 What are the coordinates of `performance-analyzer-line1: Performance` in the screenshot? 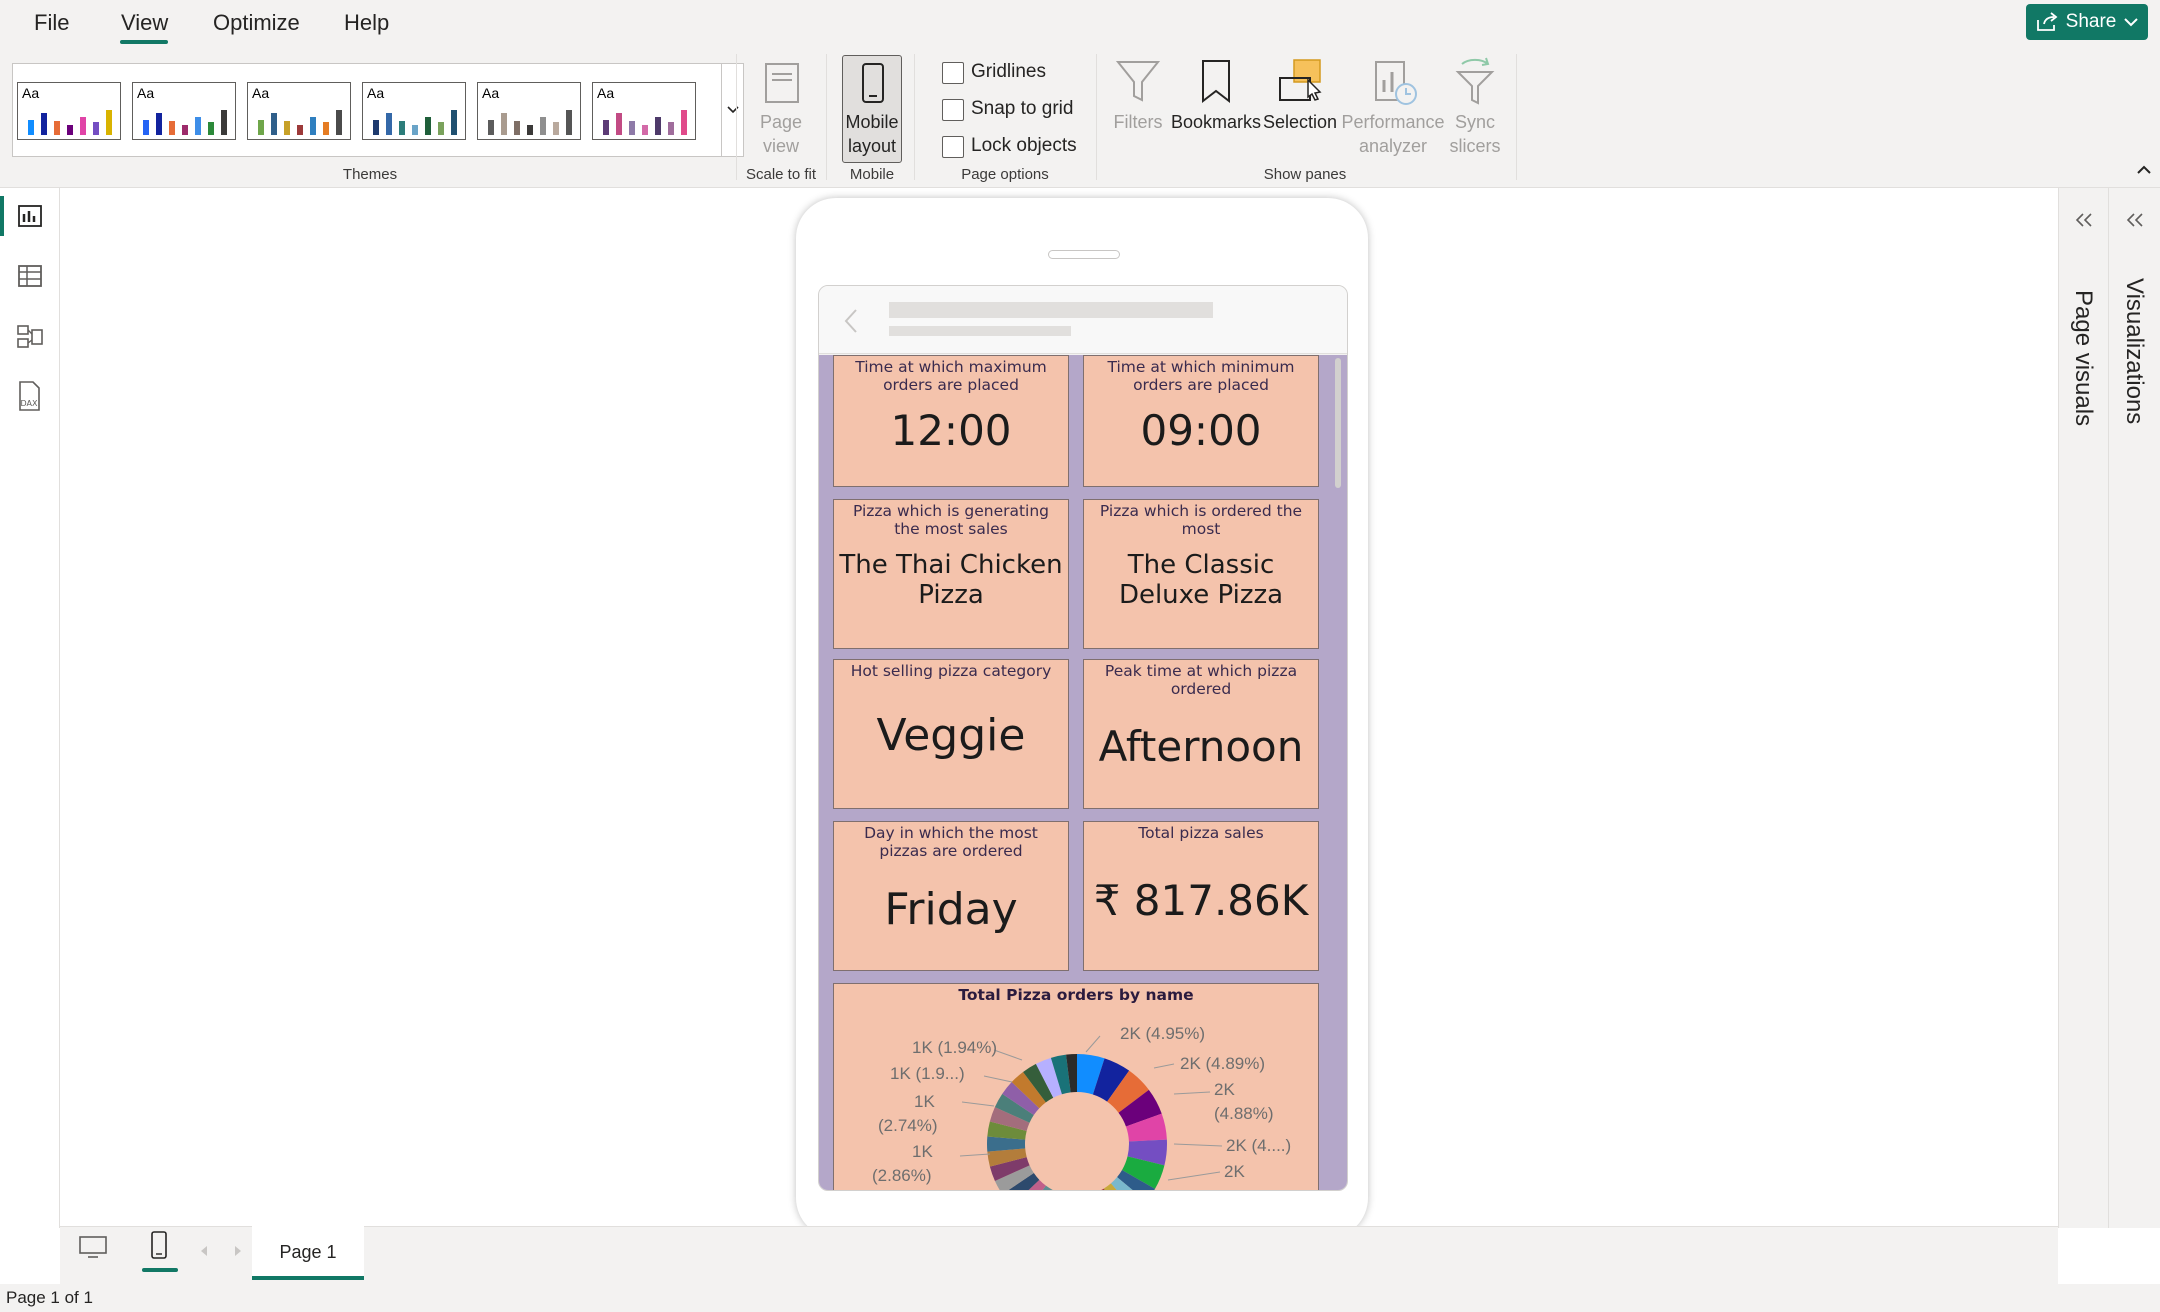 It's located at (1393, 122).